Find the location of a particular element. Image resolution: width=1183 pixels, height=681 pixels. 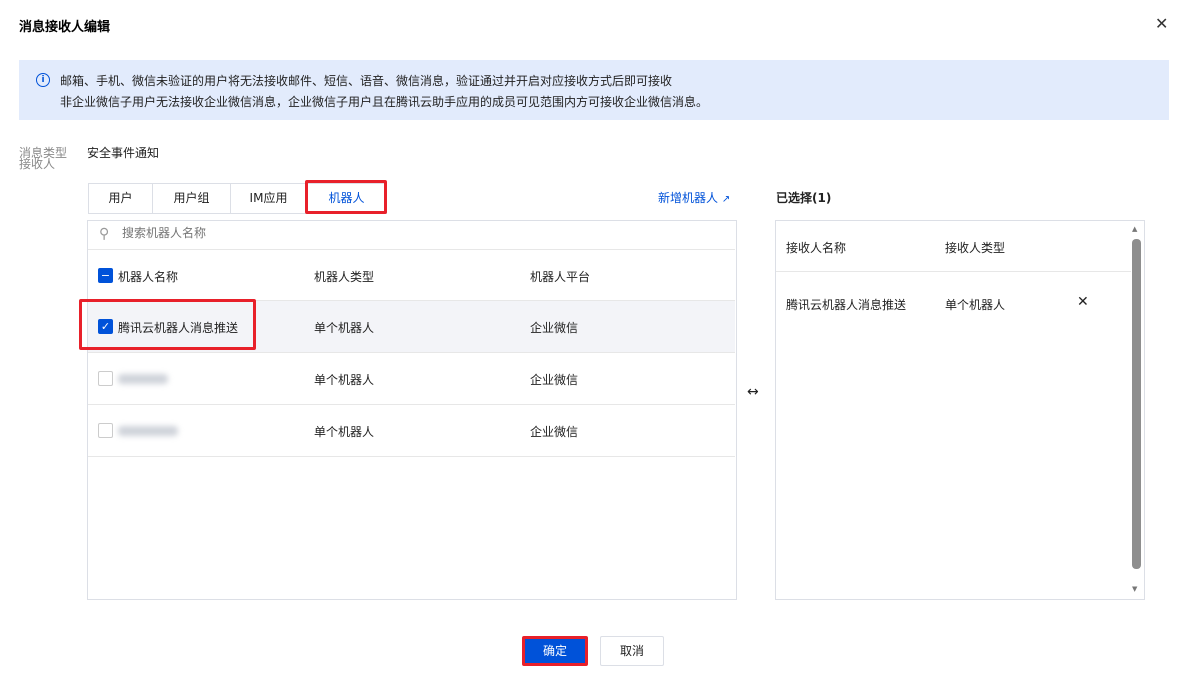

robot-name: 腾讯云机器人消息推送 is located at coordinates (178, 328).